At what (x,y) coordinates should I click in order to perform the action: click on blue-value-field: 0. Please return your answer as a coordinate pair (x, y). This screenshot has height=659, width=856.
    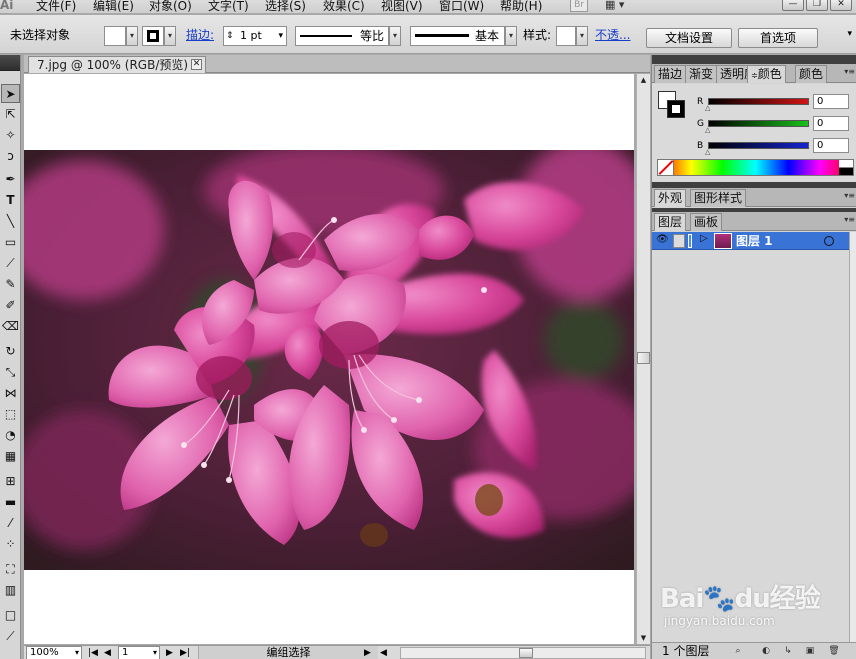
    Looking at the image, I should click on (831, 145).